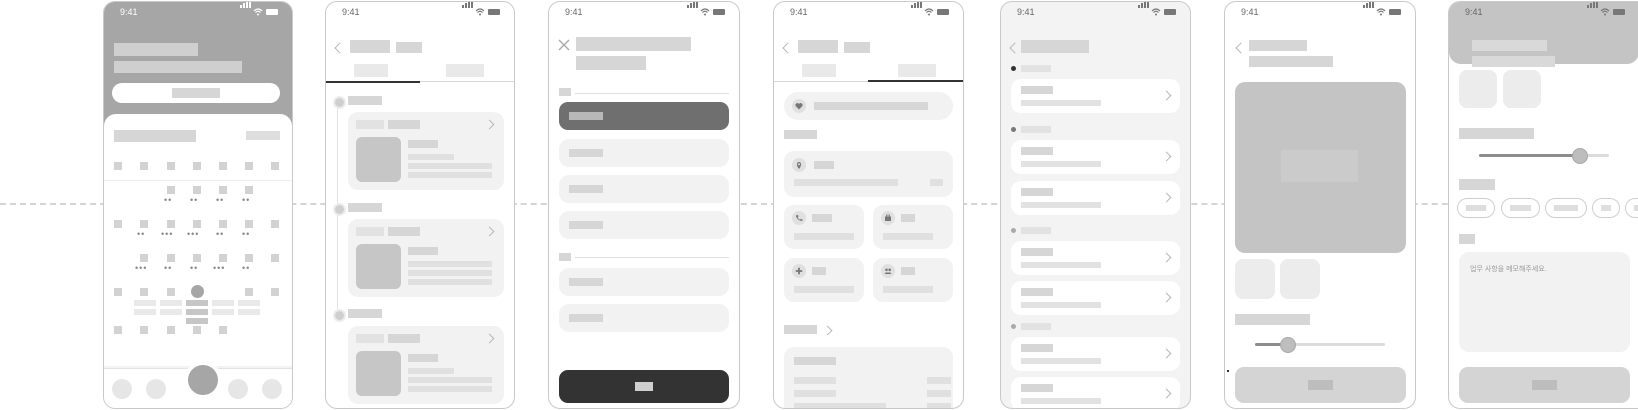  Describe the element at coordinates (564, 45) in the screenshot. I see `close-icon` at that location.